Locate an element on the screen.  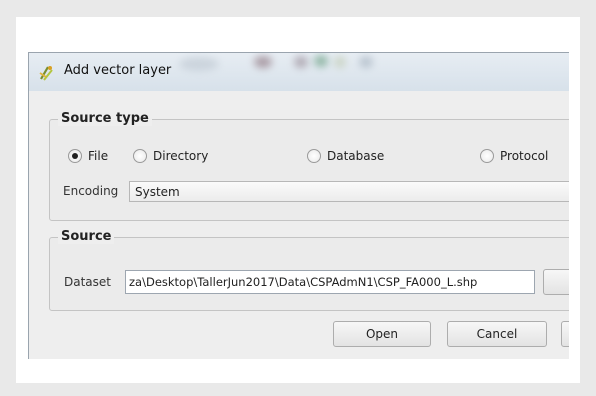
extra-button is located at coordinates (565, 334).